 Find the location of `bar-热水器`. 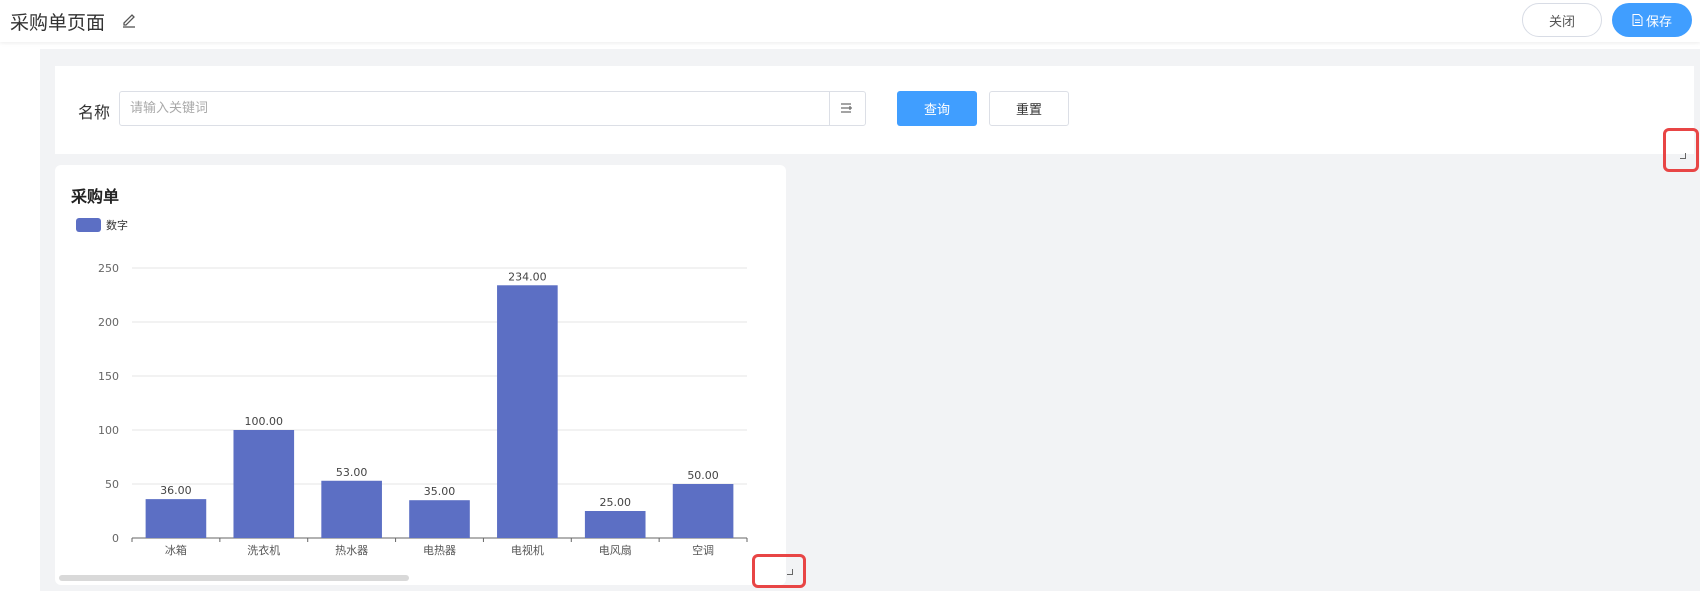

bar-热水器 is located at coordinates (351, 509).